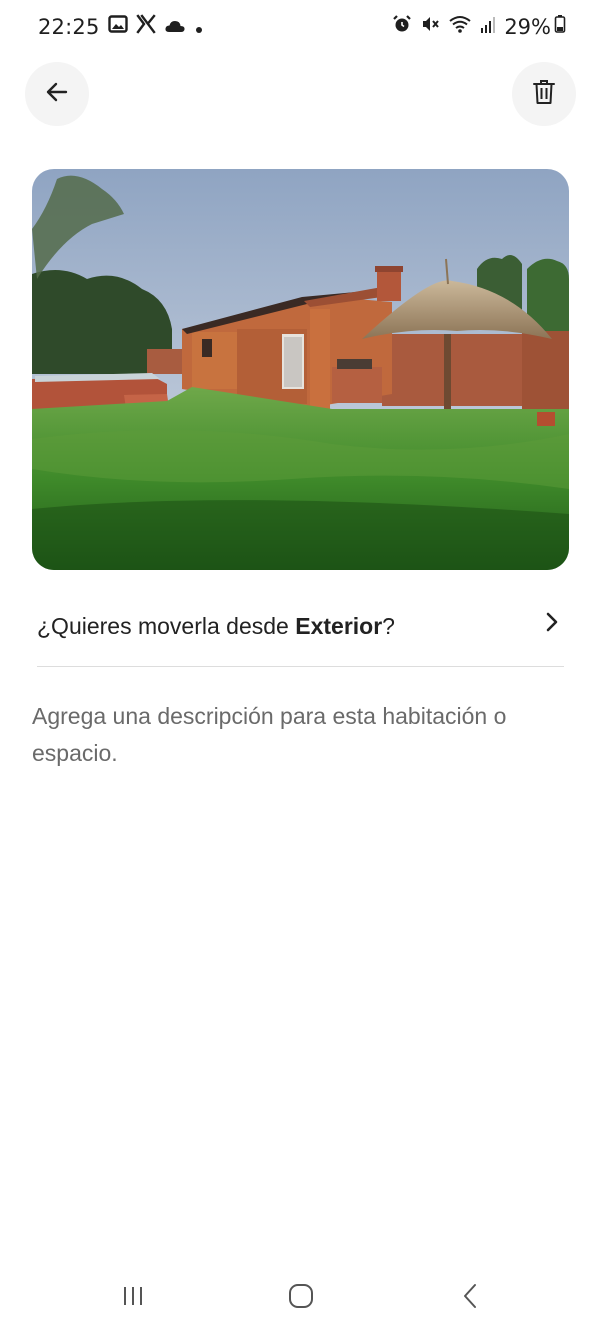 The width and height of the screenshot is (600, 1333). Describe the element at coordinates (560, 26) in the screenshot. I see `battery-icon` at that location.